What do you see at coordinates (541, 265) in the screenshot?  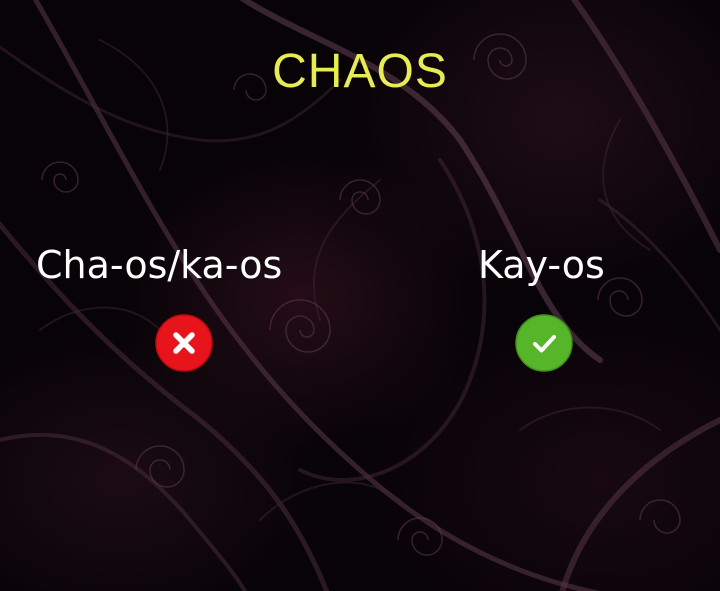 I see `right-pronunciation-label: Kay-os` at bounding box center [541, 265].